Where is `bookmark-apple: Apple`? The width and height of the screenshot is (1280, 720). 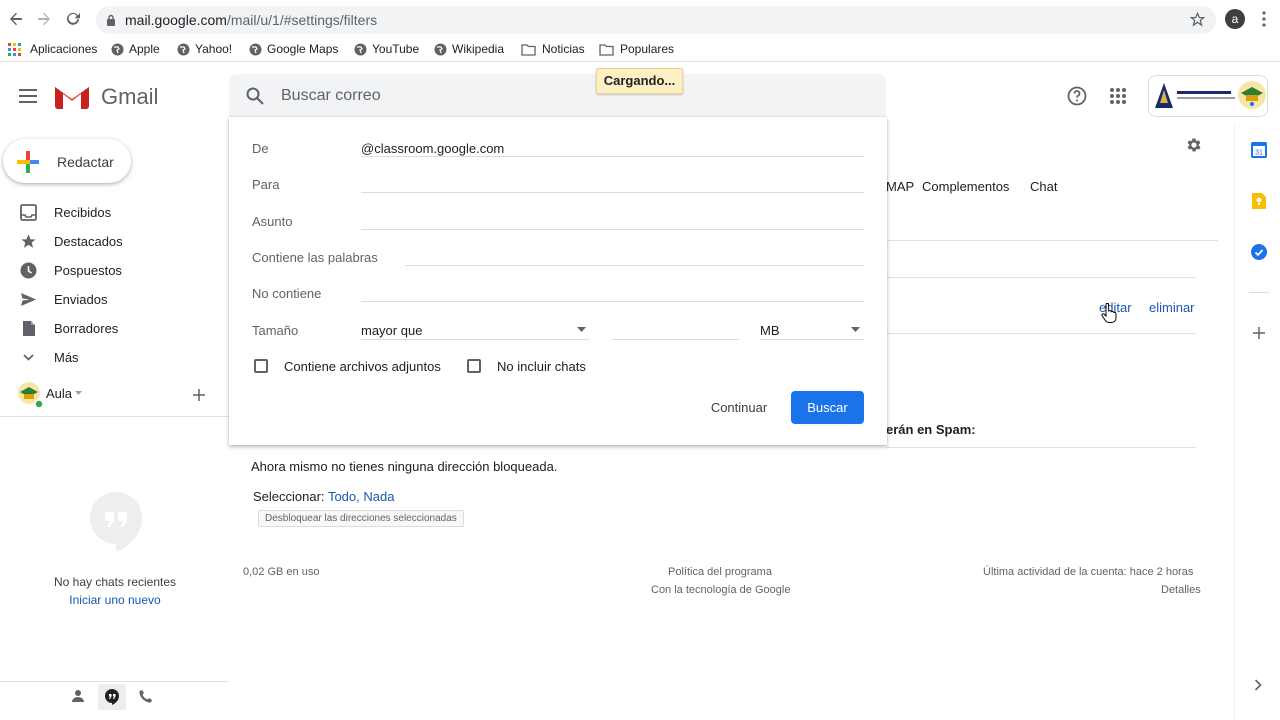 bookmark-apple: Apple is located at coordinates (135, 49).